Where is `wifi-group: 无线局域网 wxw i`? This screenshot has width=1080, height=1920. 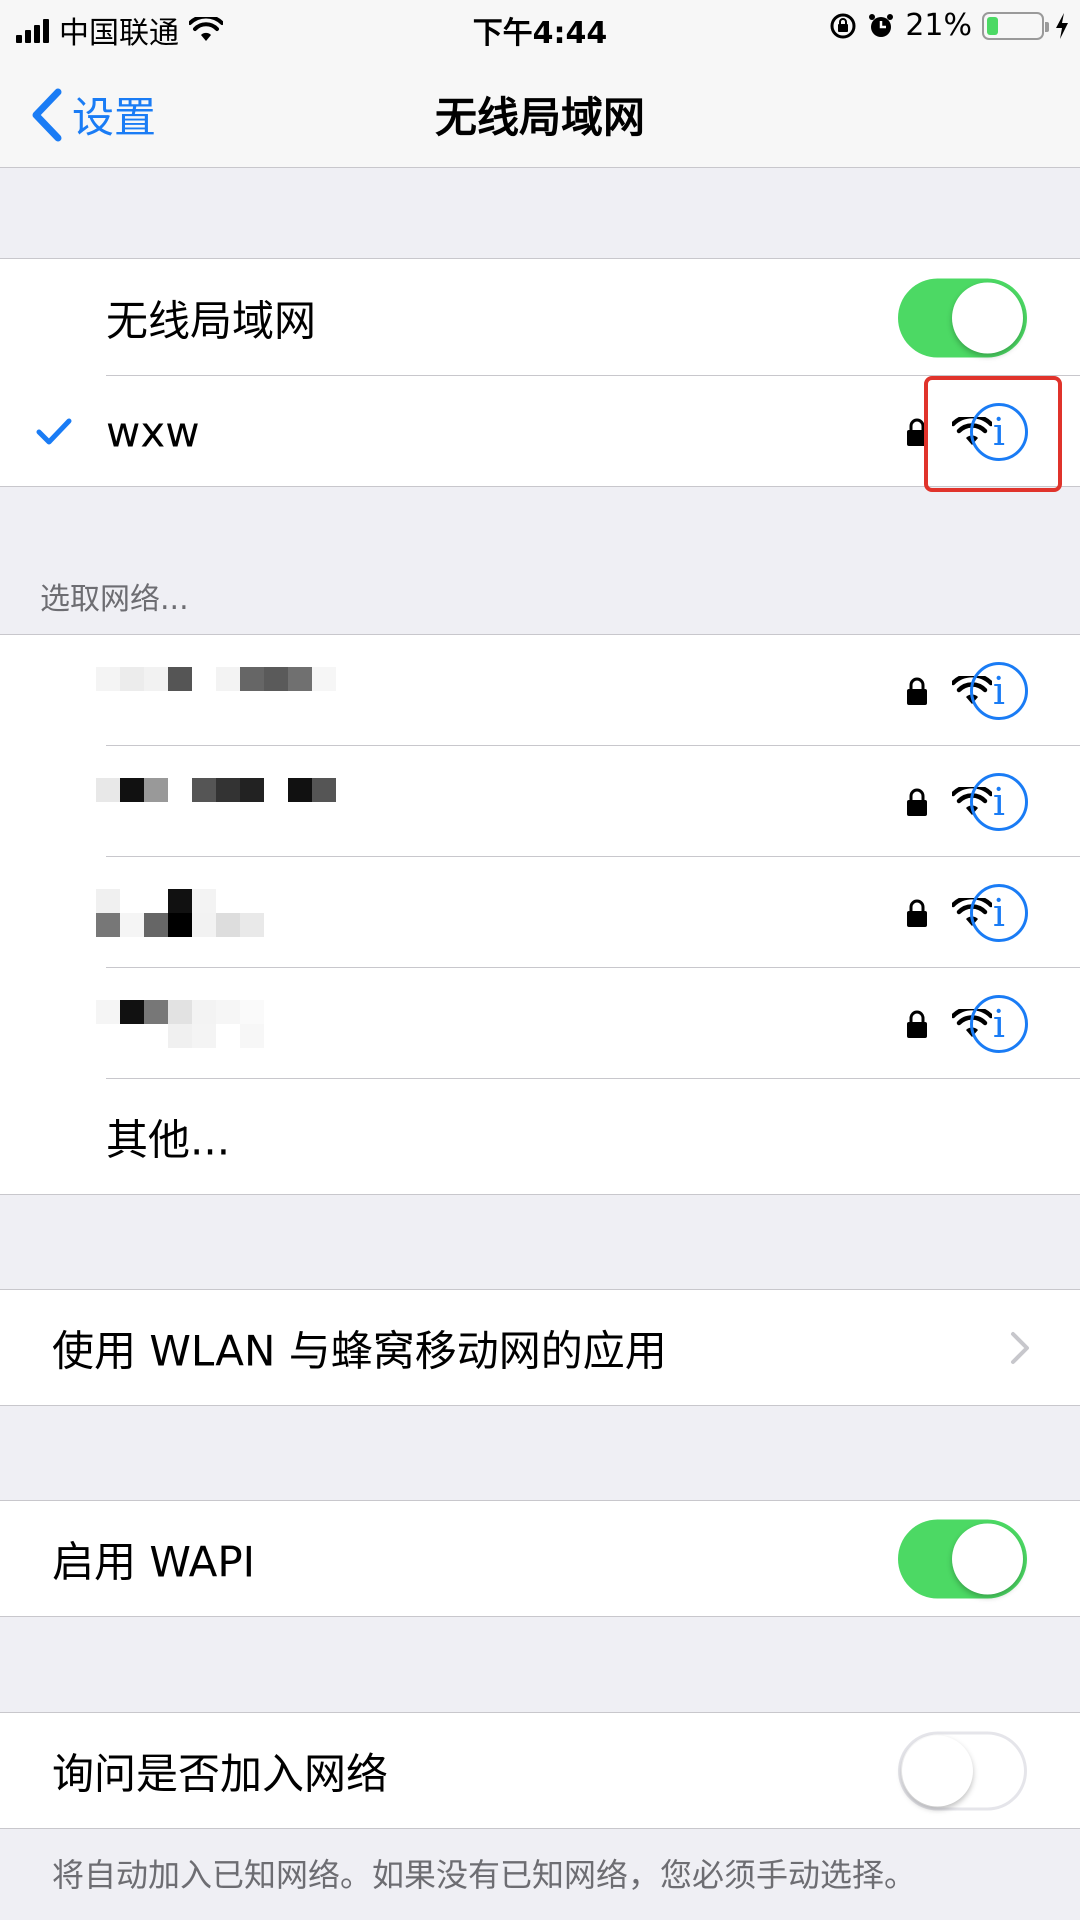 wifi-group: 无线局域网 wxw i is located at coordinates (540, 372).